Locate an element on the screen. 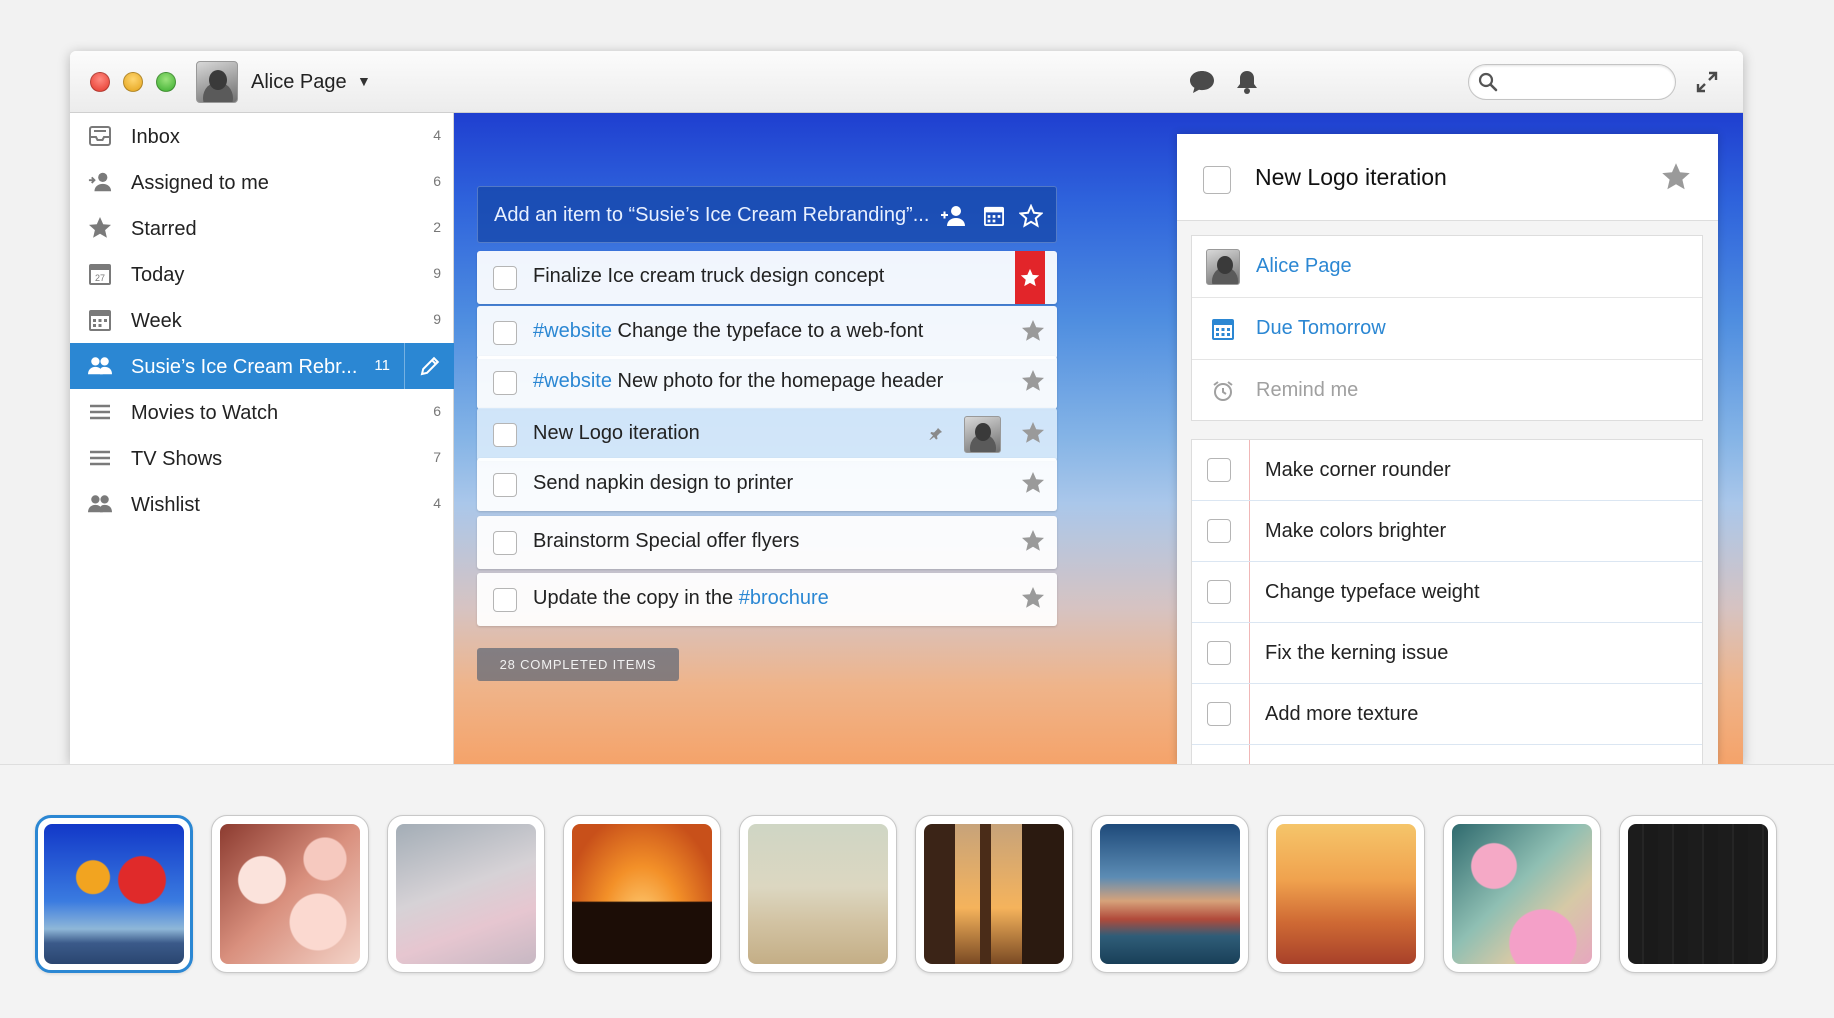 This screenshot has width=1834, height=1018. pencil-icon is located at coordinates (429, 366).